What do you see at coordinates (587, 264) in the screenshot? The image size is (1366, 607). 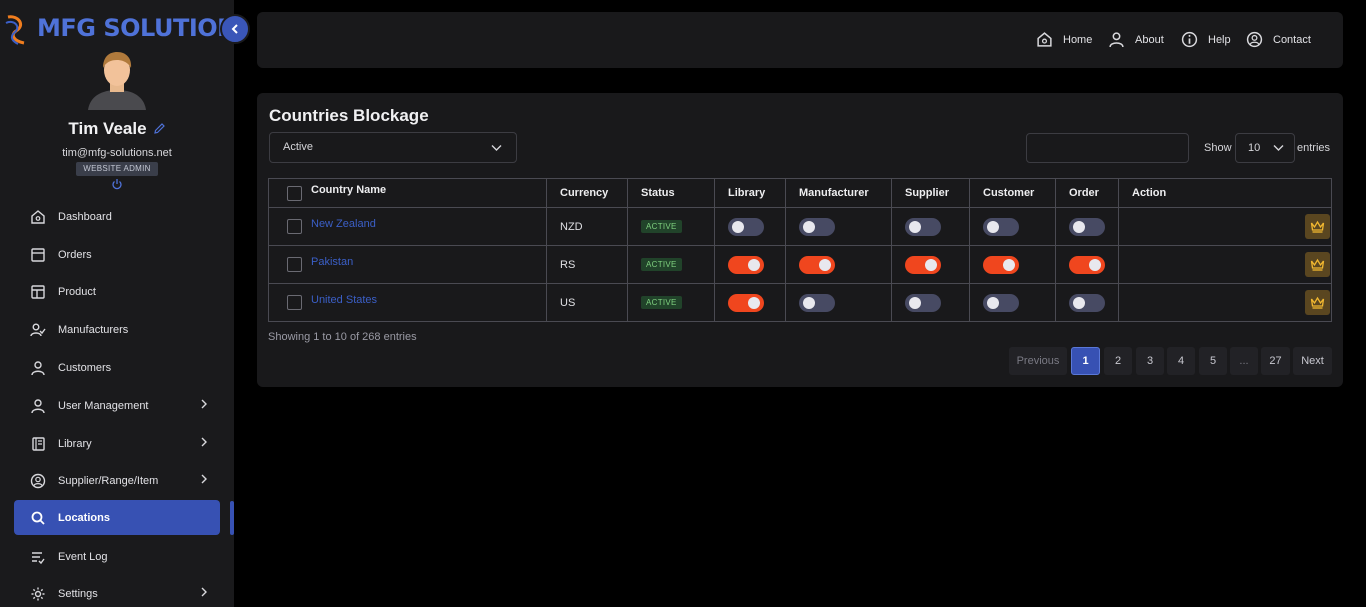 I see `cell-currency: RS` at bounding box center [587, 264].